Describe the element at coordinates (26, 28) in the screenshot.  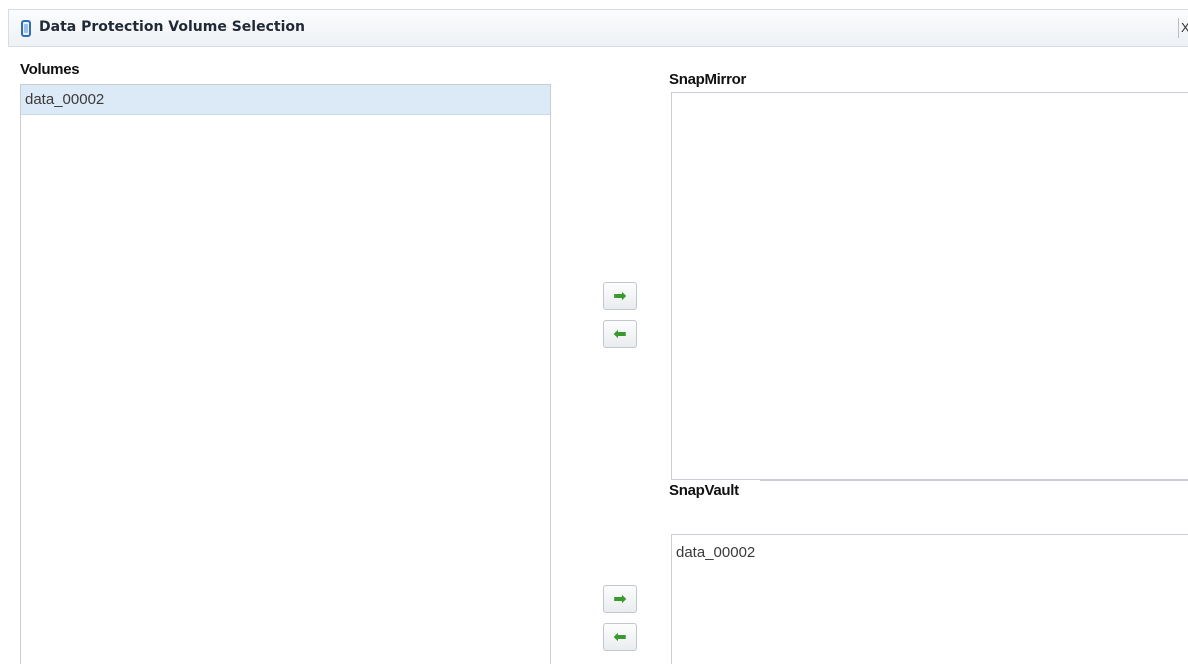
I see `volume-icon` at that location.